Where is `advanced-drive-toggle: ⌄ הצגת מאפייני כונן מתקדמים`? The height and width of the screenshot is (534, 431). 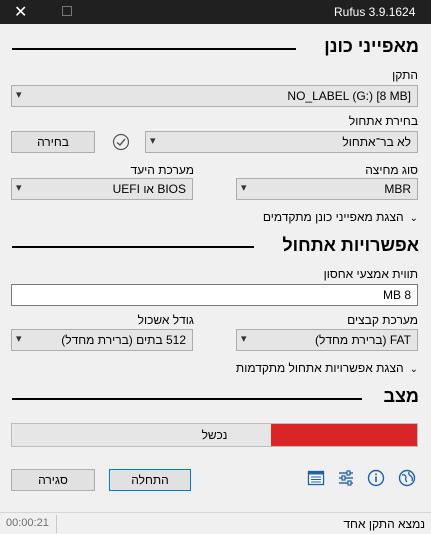 advanced-drive-toggle: ⌄ הצגת מאפייני כונן מתקדמים is located at coordinates (340, 217).